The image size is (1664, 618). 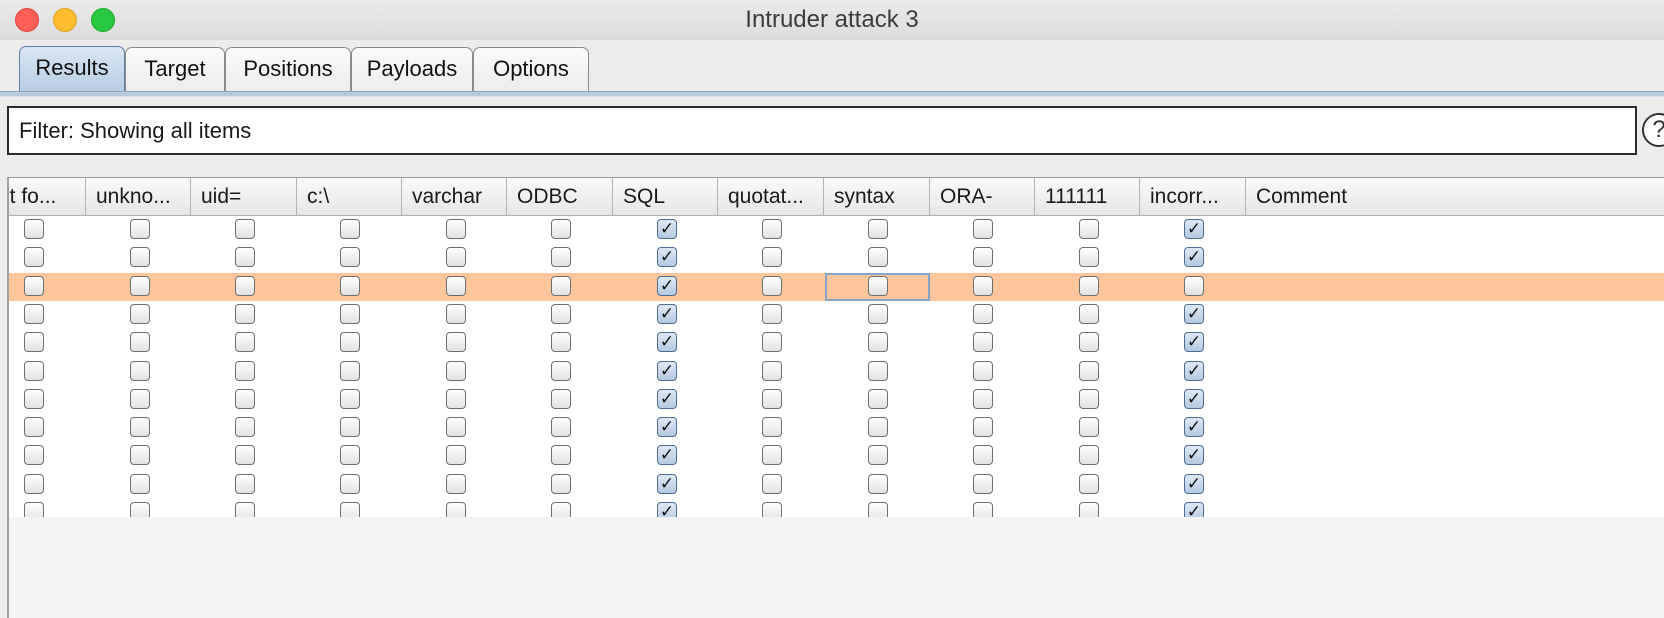 I want to click on column-header: SQL, so click(x=665, y=196).